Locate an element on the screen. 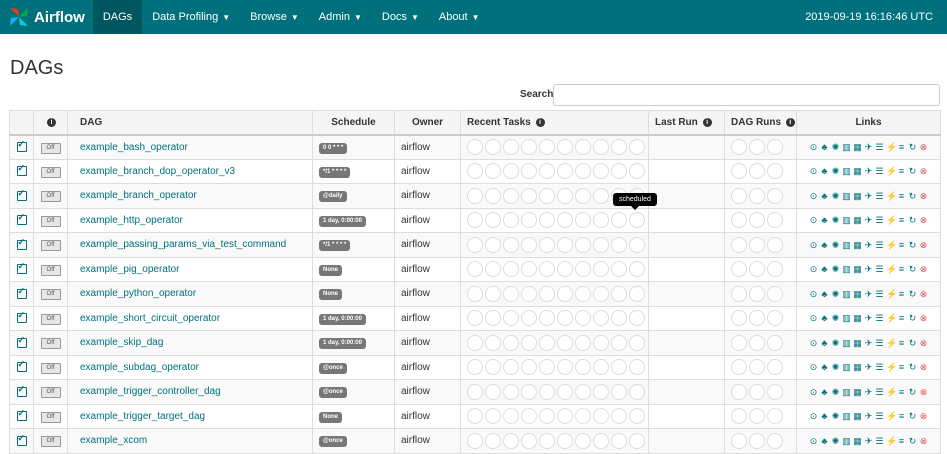 Image resolution: width=947 pixels, height=454 pixels. header-owner: Owner is located at coordinates (427, 123).